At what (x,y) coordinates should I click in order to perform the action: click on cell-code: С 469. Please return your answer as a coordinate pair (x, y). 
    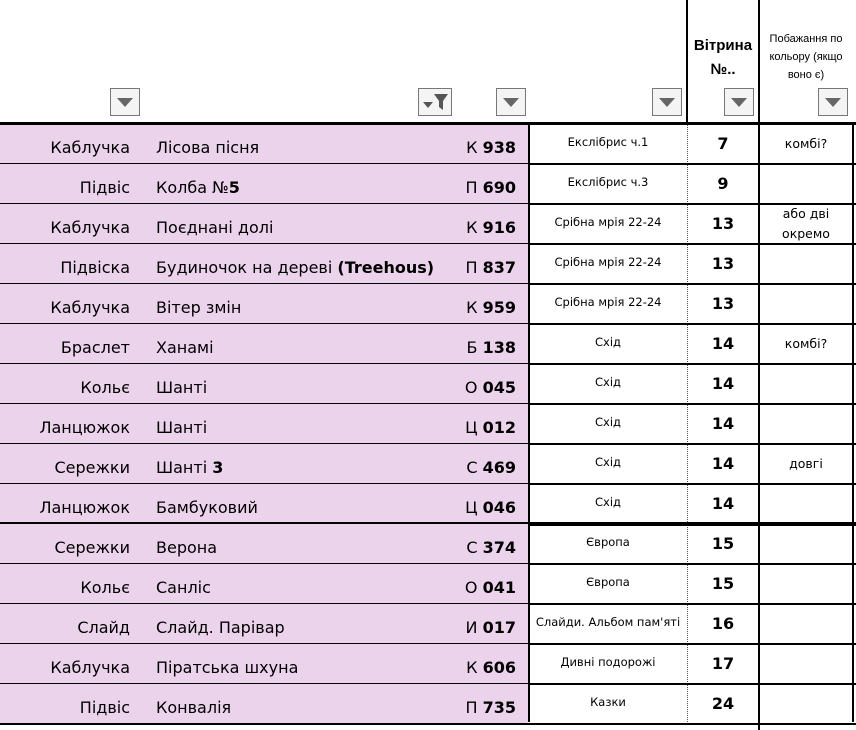
    Looking at the image, I should click on (478, 467).